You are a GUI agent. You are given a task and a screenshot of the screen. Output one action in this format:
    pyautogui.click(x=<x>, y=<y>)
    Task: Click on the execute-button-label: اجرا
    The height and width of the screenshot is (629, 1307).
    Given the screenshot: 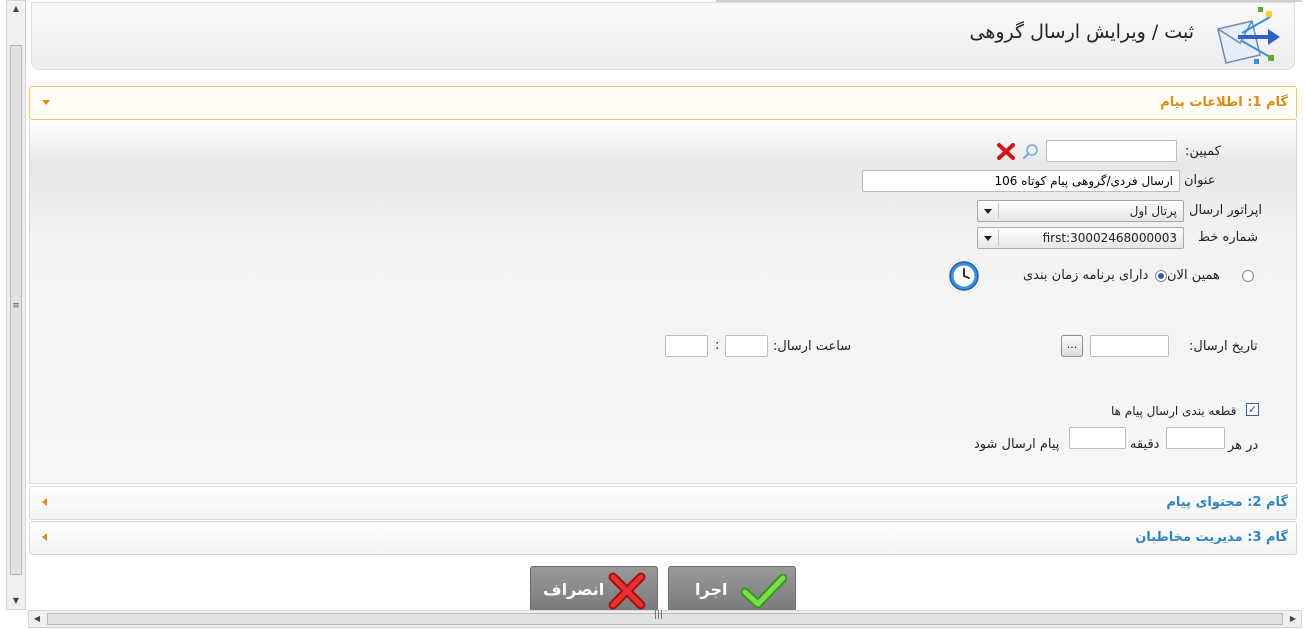 What is the action you would take?
    pyautogui.click(x=711, y=589)
    